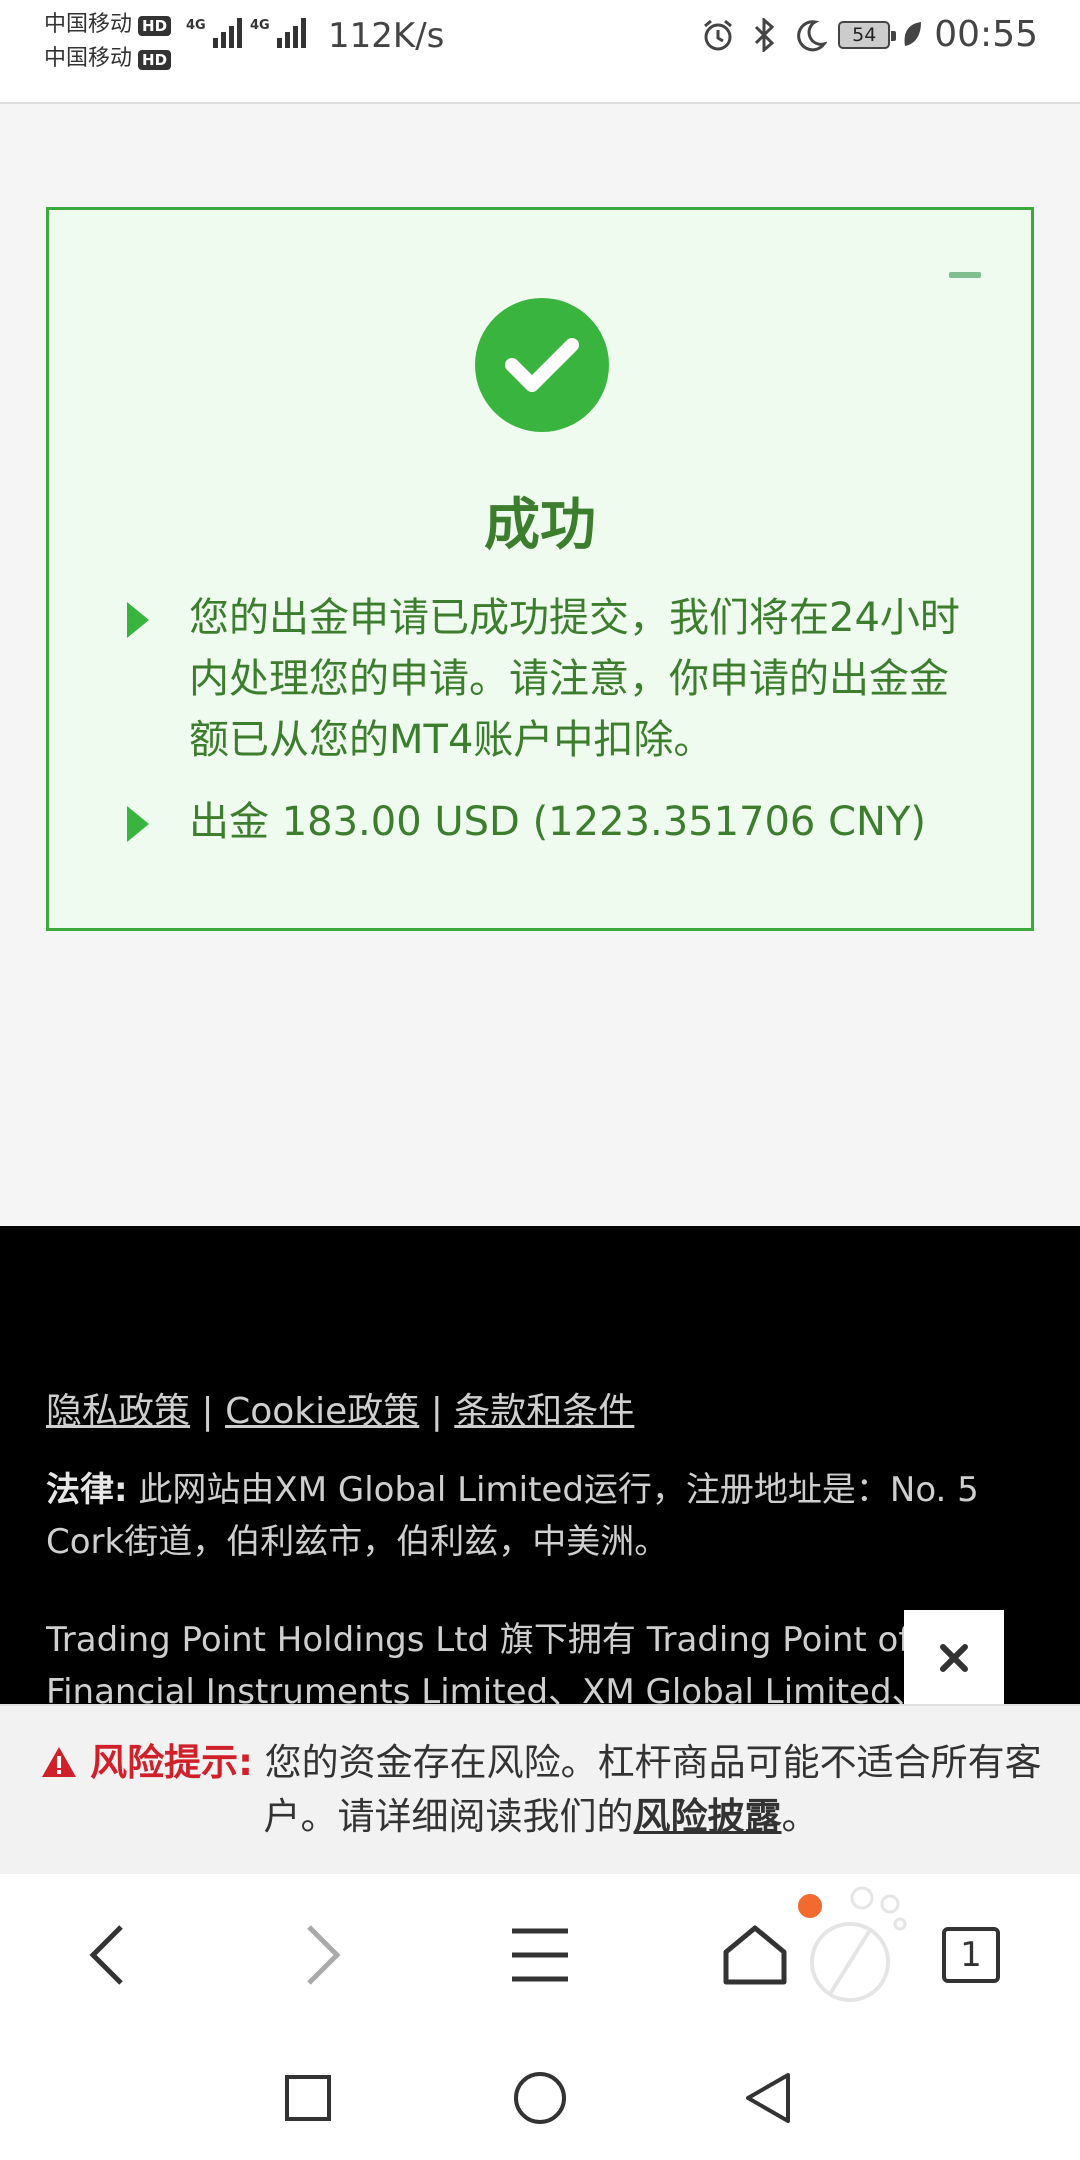 The width and height of the screenshot is (1080, 2160). I want to click on battery-icon: 54, so click(867, 34).